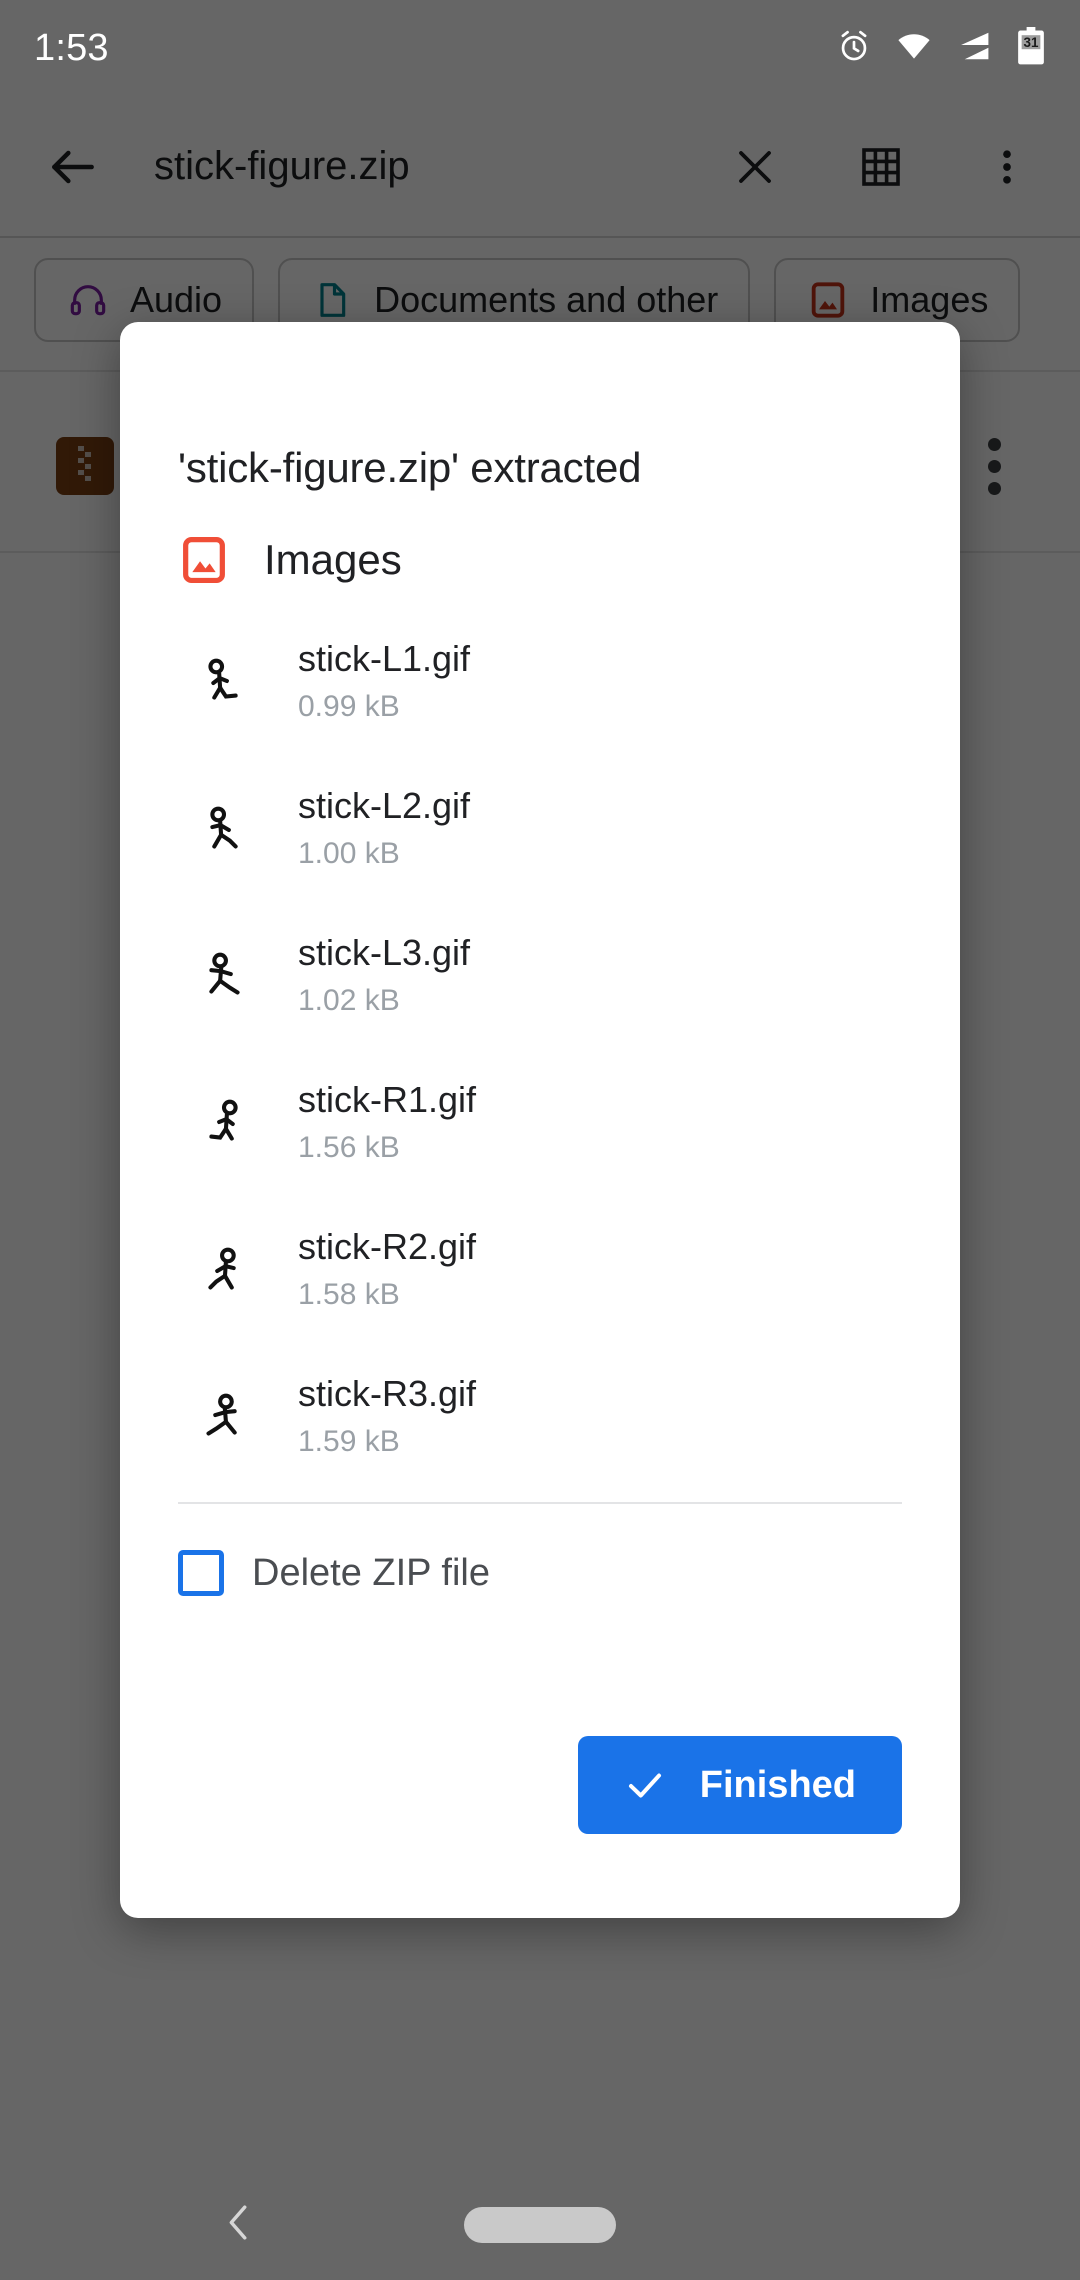 Image resolution: width=1080 pixels, height=2280 pixels. What do you see at coordinates (387, 1415) in the screenshot?
I see `file-meta: stick-R3.gif 1.59 kB` at bounding box center [387, 1415].